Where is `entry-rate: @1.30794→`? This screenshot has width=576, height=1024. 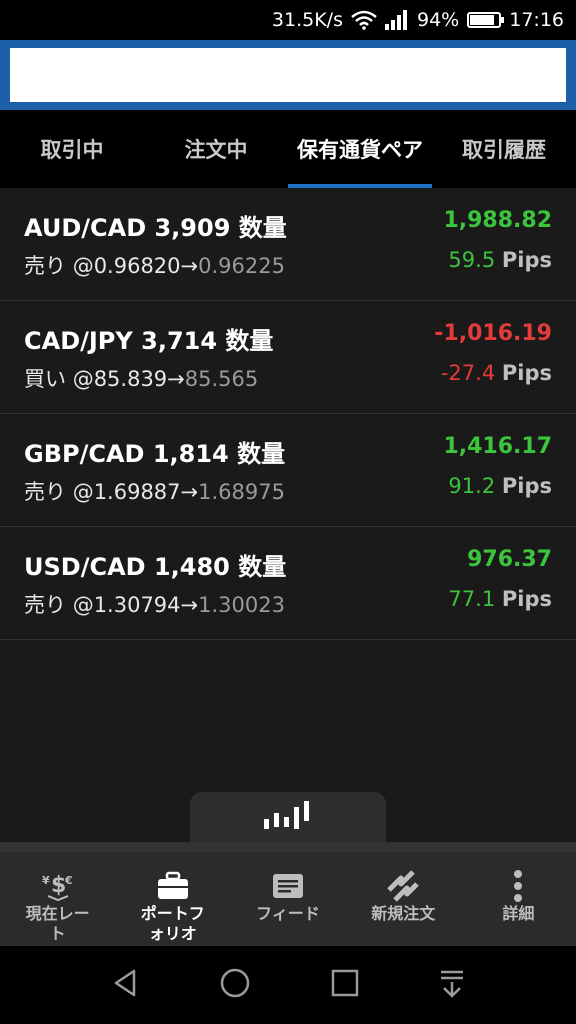
entry-rate: @1.30794→ is located at coordinates (135, 605).